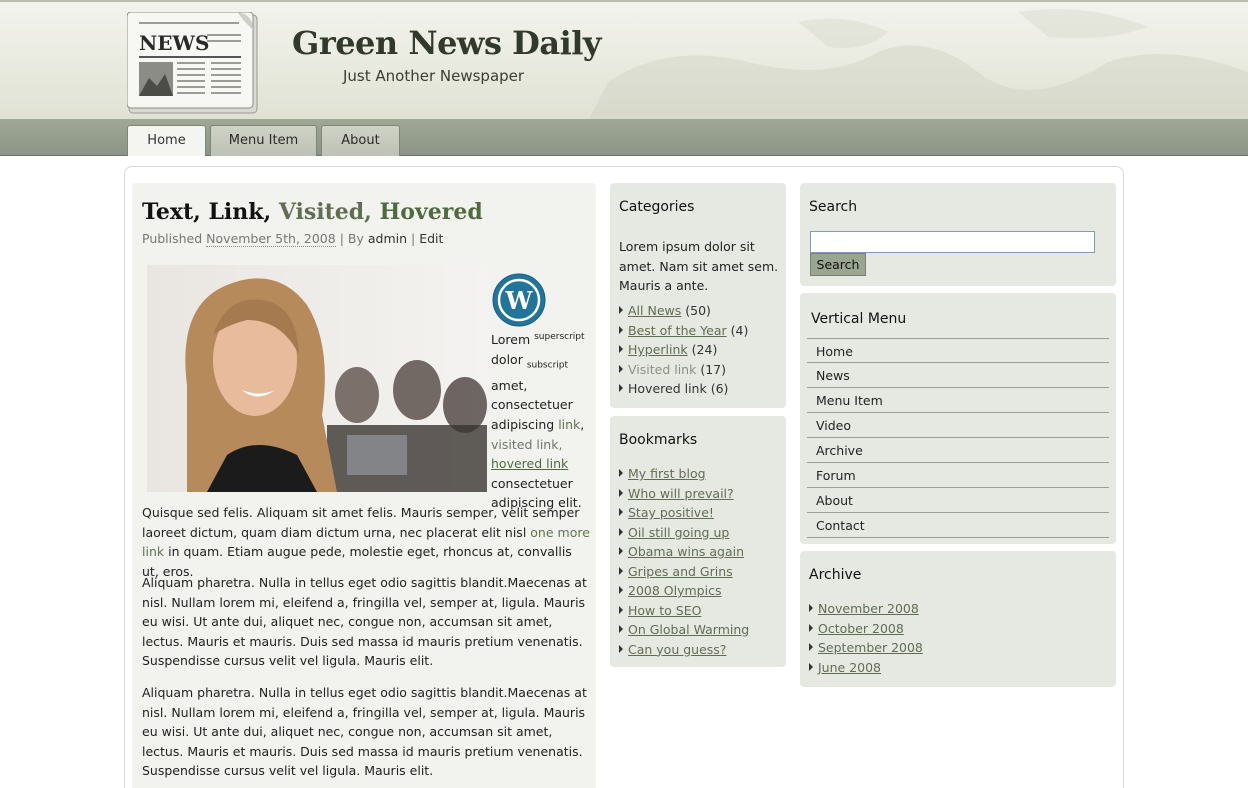 The width and height of the screenshot is (1248, 788). I want to click on newspaper-logo-icon: NEWS, so click(194, 64).